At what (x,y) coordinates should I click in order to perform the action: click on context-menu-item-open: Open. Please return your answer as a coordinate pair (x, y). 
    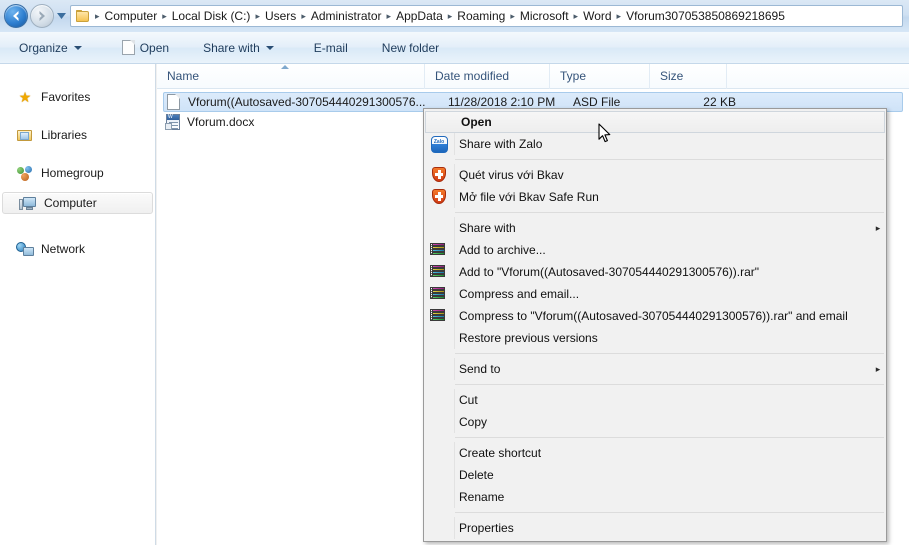
    Looking at the image, I should click on (655, 122).